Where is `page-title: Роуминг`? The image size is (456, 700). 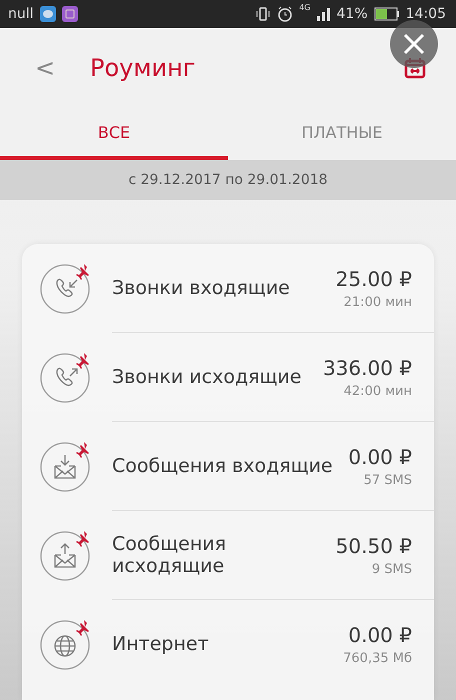
page-title: Роуминг is located at coordinates (143, 68).